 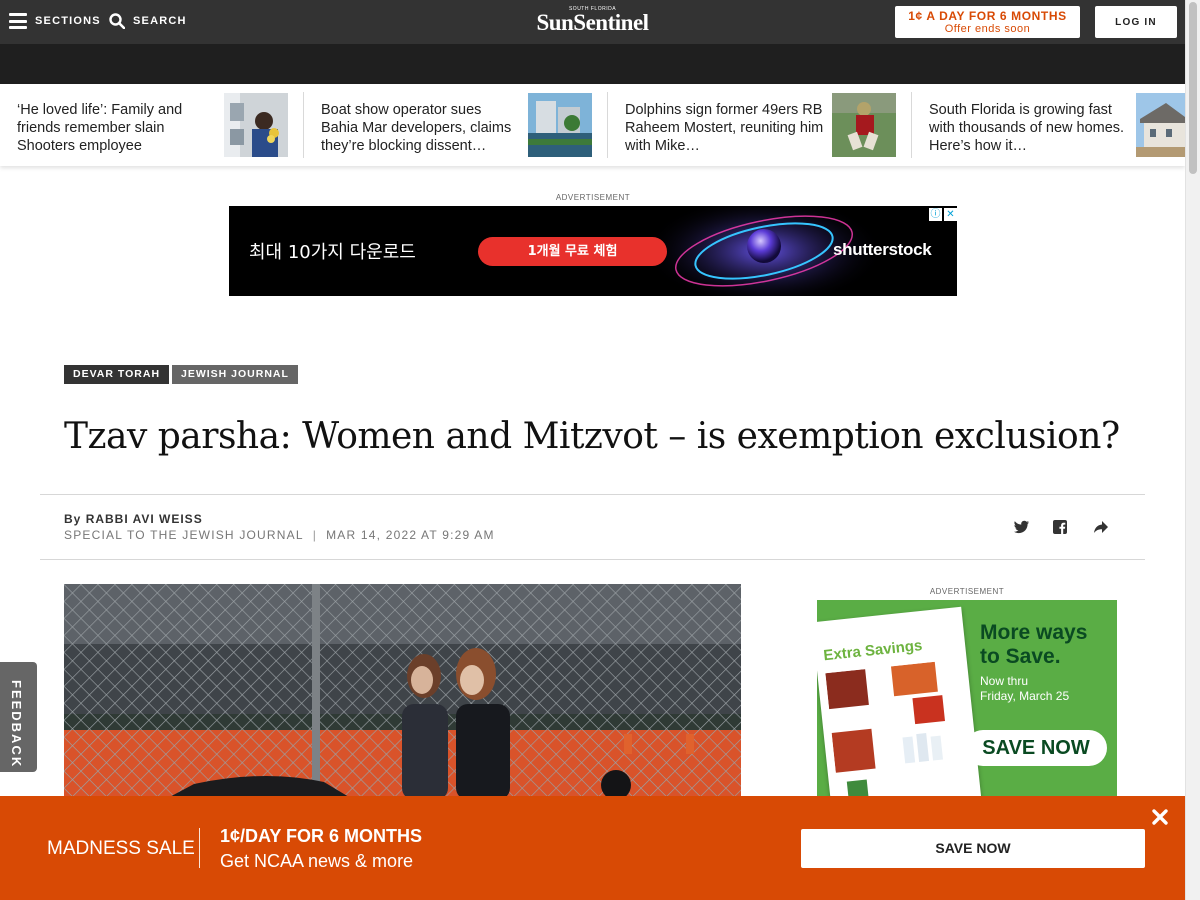 I want to click on marina-photo-thumbnail, so click(x=560, y=125).